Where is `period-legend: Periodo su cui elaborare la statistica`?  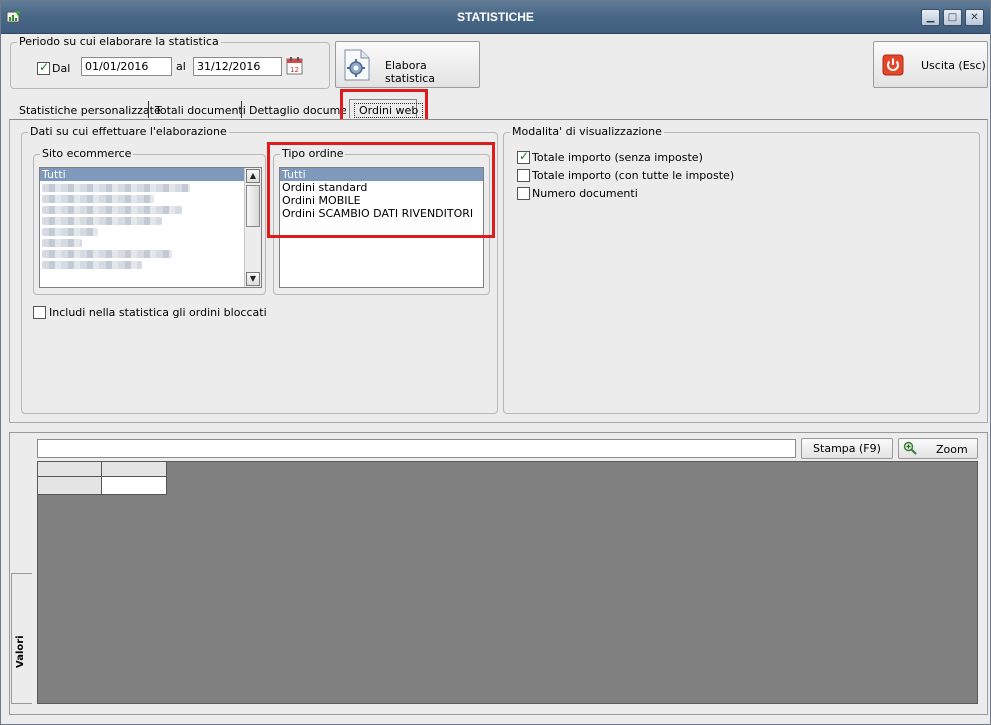 period-legend: Periodo su cui elaborare la statistica is located at coordinates (119, 41).